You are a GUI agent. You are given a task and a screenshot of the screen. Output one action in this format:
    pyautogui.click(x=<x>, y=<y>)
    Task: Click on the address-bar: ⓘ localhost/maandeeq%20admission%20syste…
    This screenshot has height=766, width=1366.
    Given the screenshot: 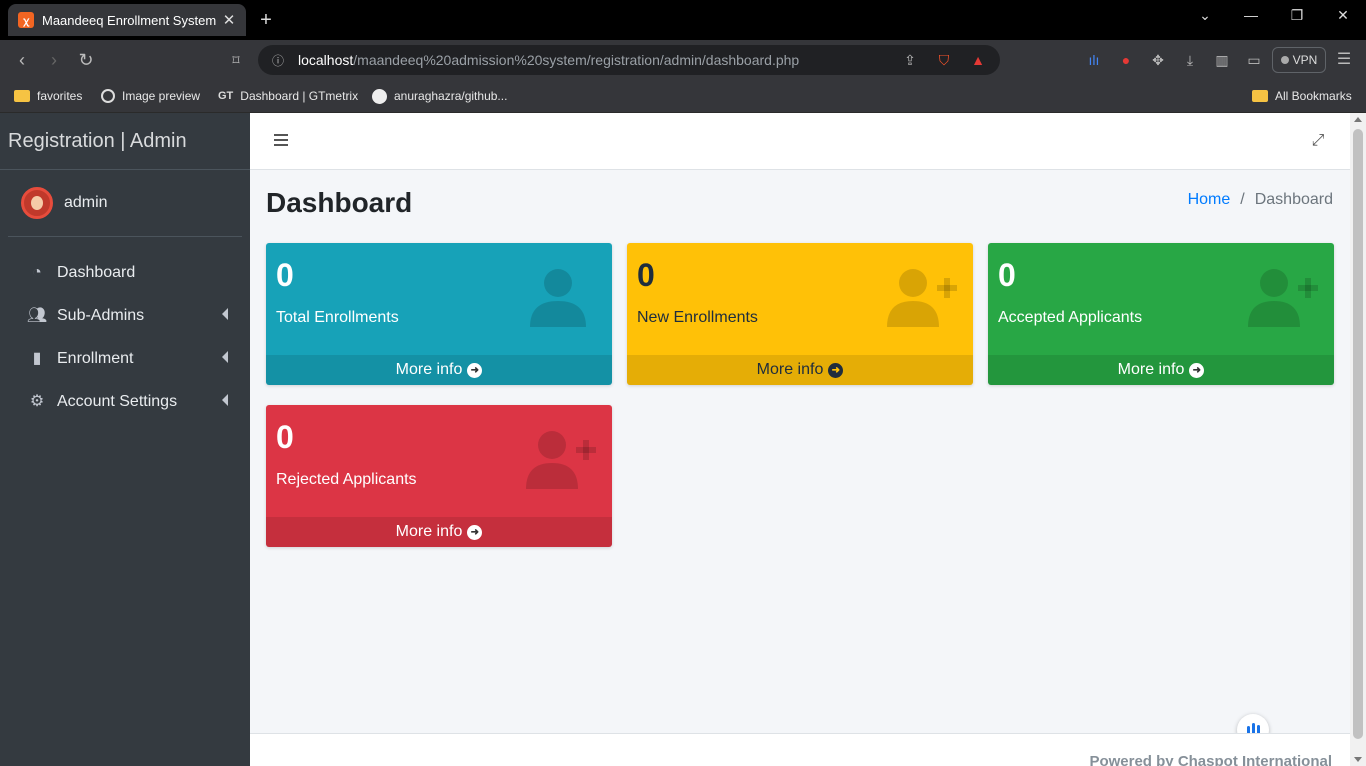 What is the action you would take?
    pyautogui.click(x=629, y=60)
    